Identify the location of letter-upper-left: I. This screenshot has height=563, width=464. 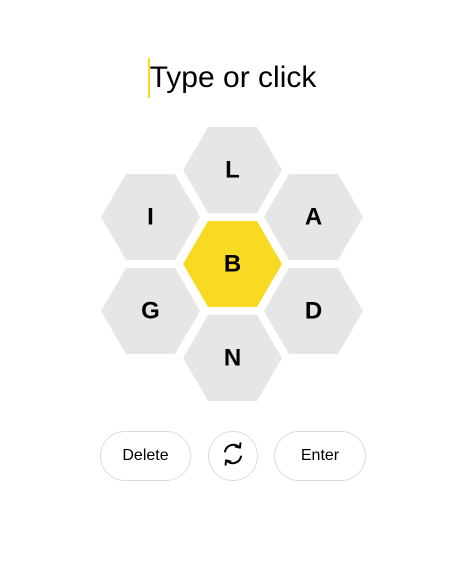
(150, 217).